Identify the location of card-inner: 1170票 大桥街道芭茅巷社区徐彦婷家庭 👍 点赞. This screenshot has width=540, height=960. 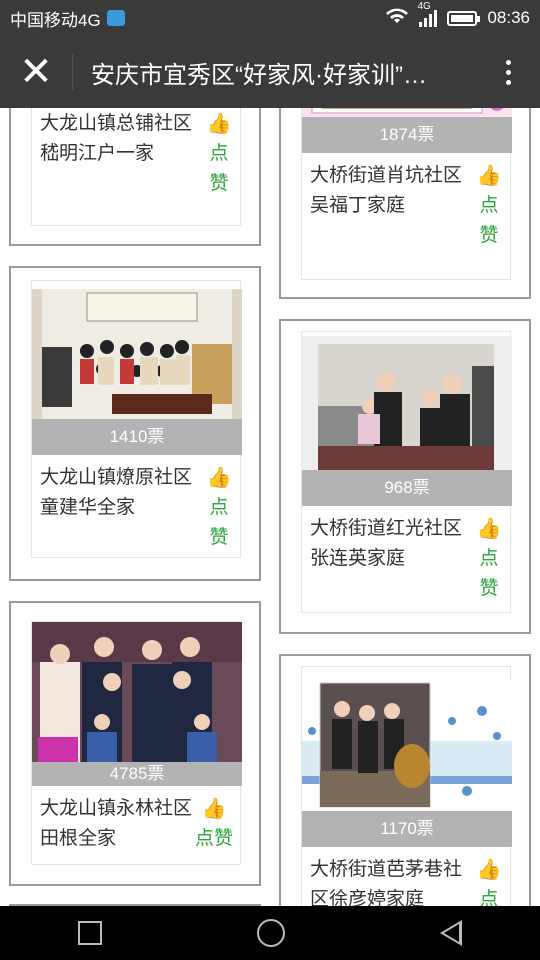
(406, 786).